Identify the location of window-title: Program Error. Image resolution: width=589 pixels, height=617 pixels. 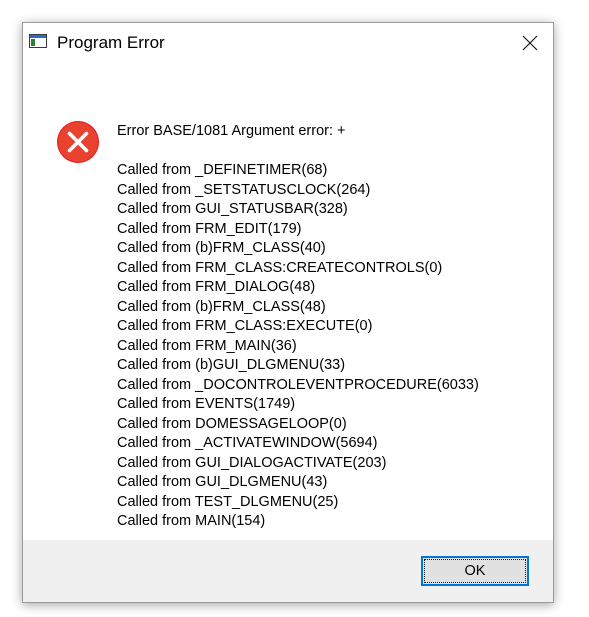
(111, 42).